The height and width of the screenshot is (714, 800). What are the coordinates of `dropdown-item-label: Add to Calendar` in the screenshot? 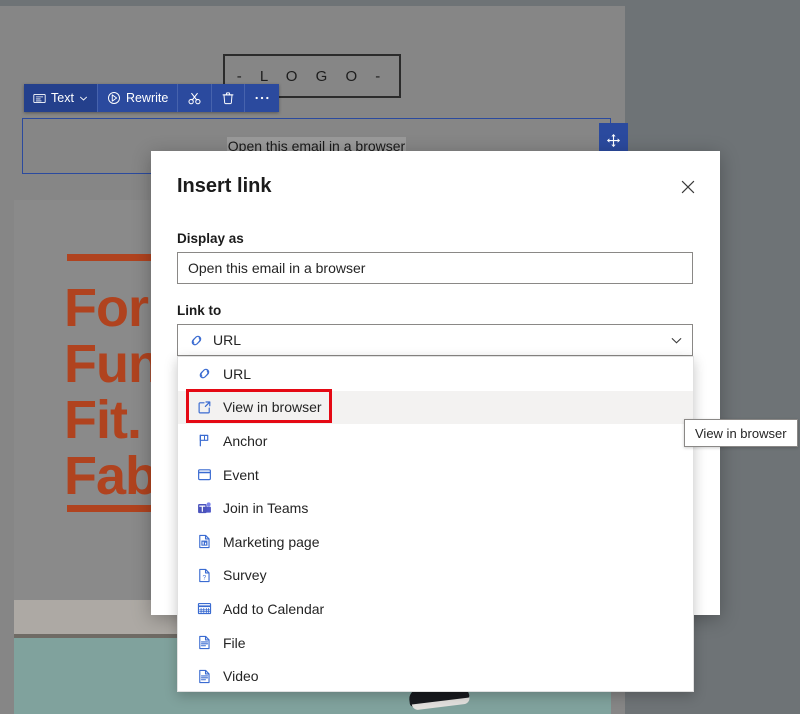 It's located at (274, 608).